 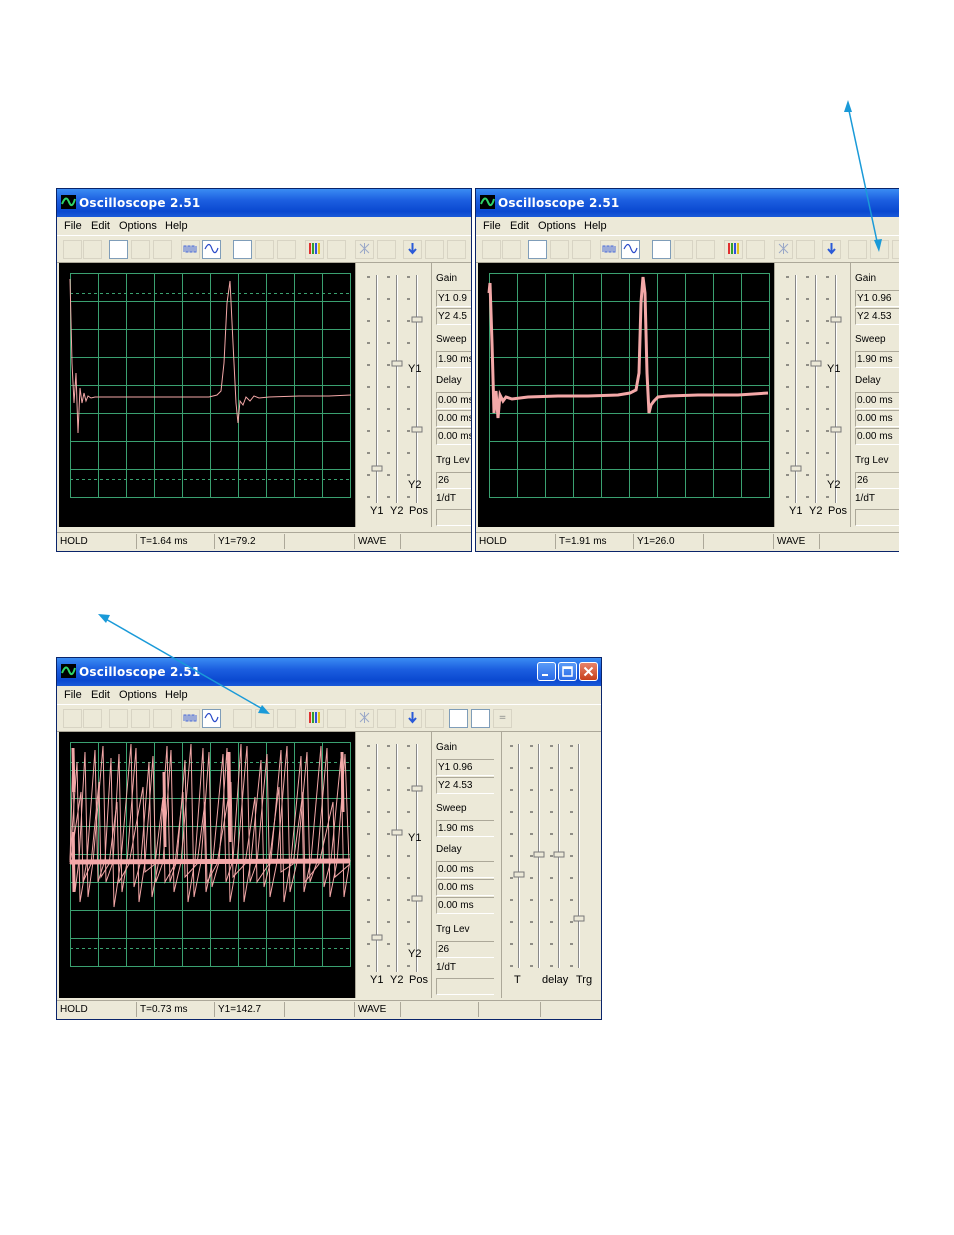 What do you see at coordinates (539, 854) in the screenshot?
I see `delay-slider-thumb` at bounding box center [539, 854].